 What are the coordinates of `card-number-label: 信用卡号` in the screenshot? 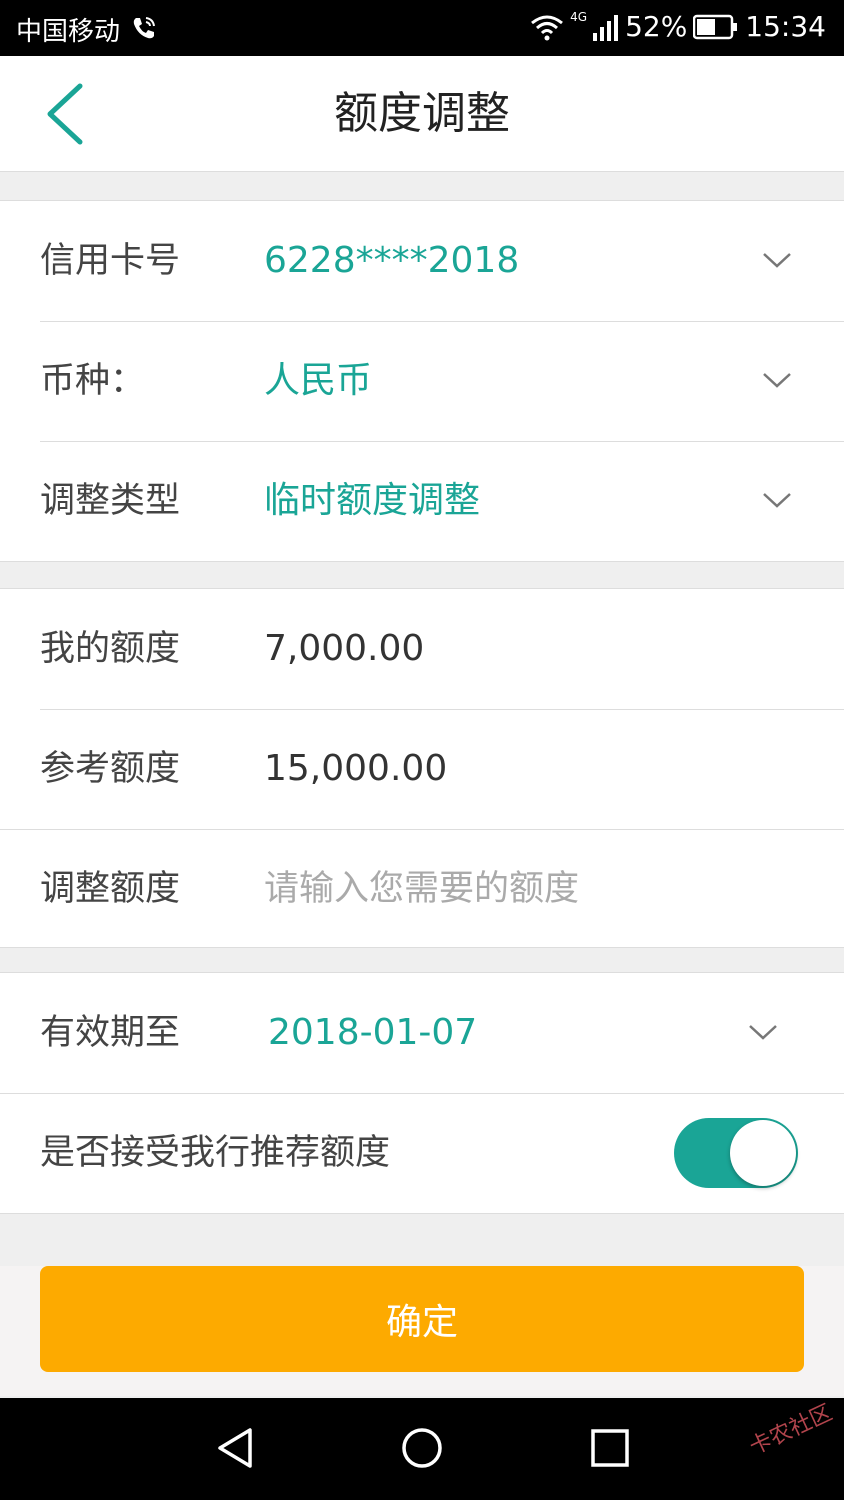 It's located at (110, 261).